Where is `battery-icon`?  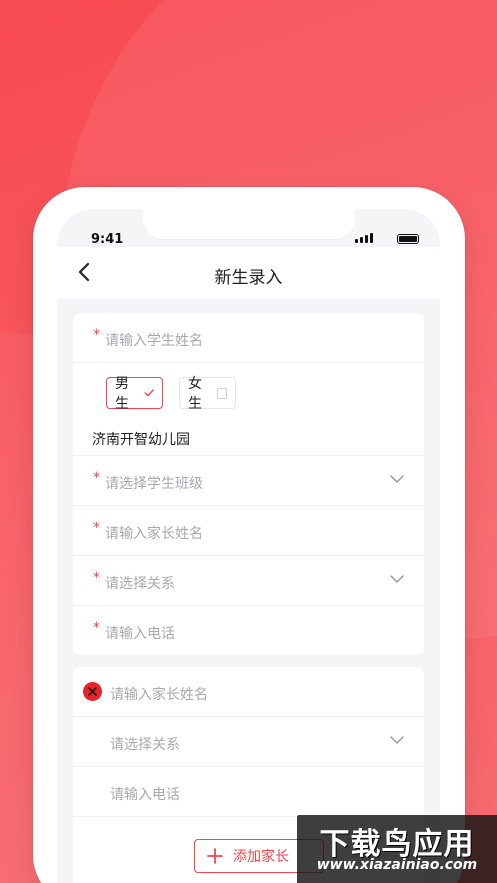
battery-icon is located at coordinates (408, 239).